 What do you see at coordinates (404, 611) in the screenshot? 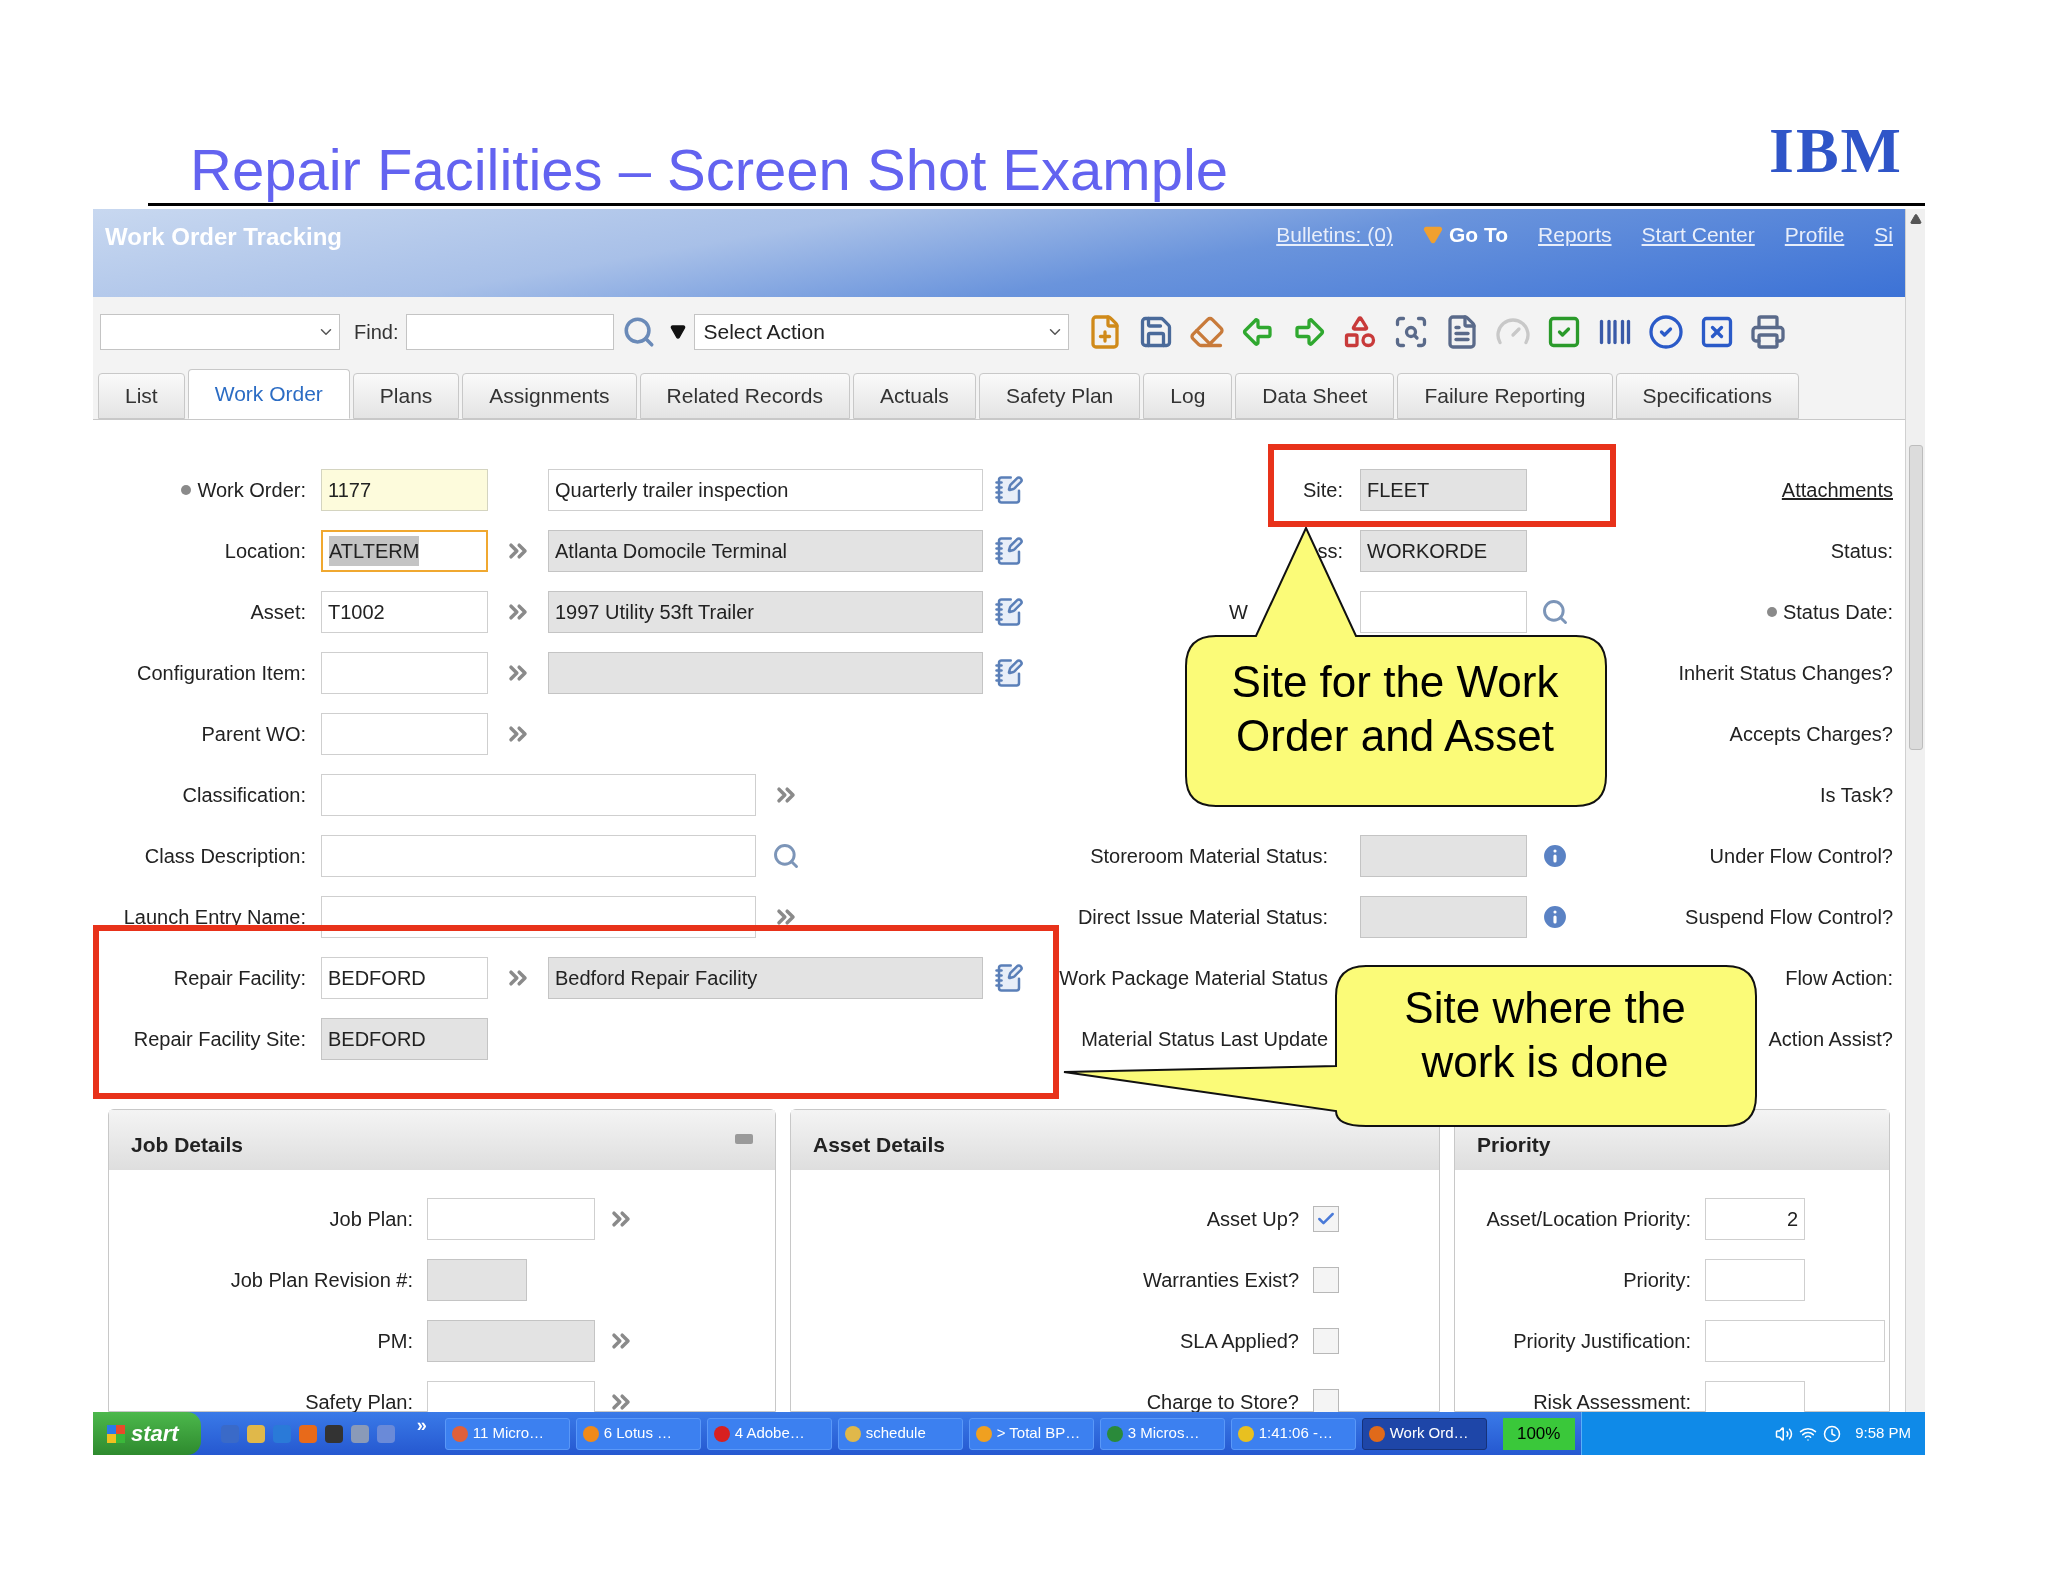
I see `input-field: T1002` at bounding box center [404, 611].